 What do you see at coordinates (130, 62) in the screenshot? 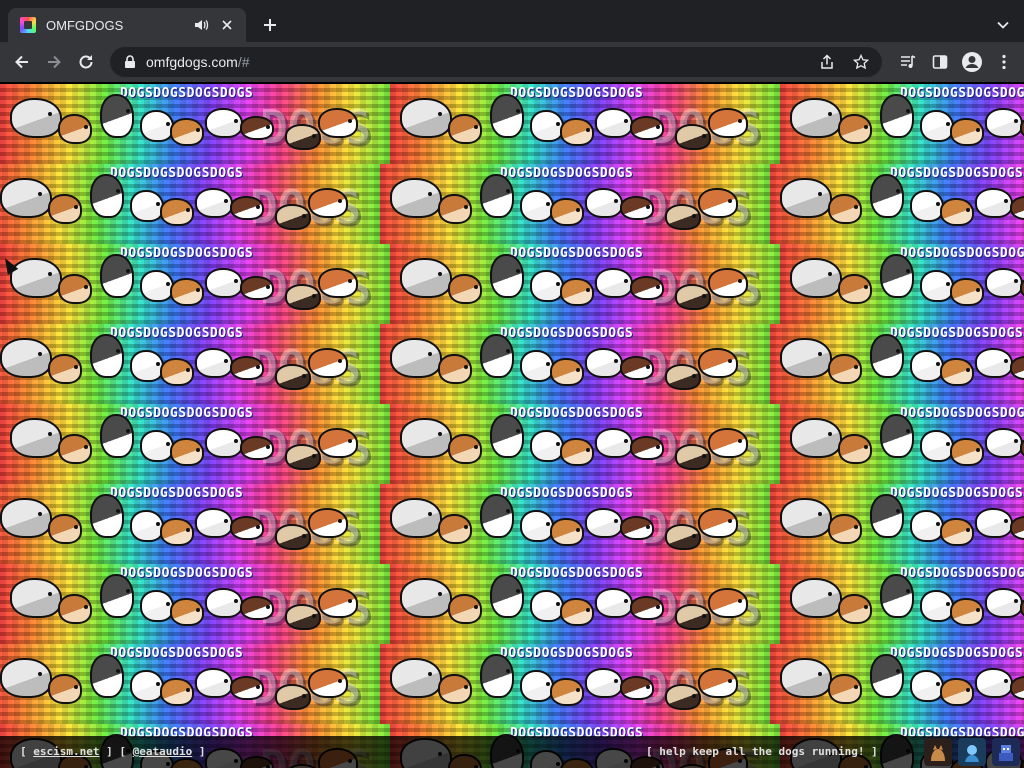
I see `lock-icon` at bounding box center [130, 62].